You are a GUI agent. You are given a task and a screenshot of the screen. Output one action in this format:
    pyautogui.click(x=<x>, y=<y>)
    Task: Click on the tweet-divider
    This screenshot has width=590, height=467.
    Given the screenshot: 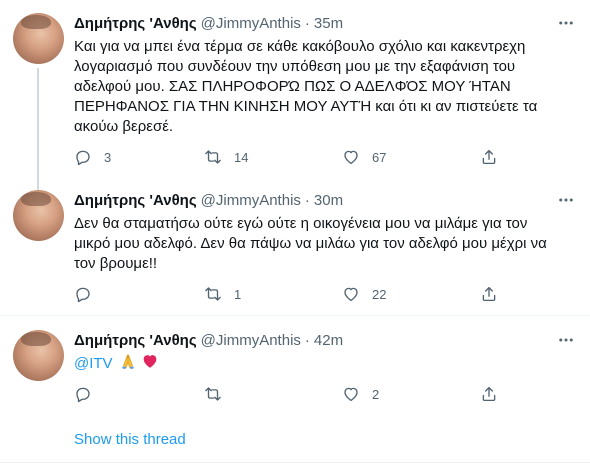 What is the action you would take?
    pyautogui.click(x=295, y=462)
    